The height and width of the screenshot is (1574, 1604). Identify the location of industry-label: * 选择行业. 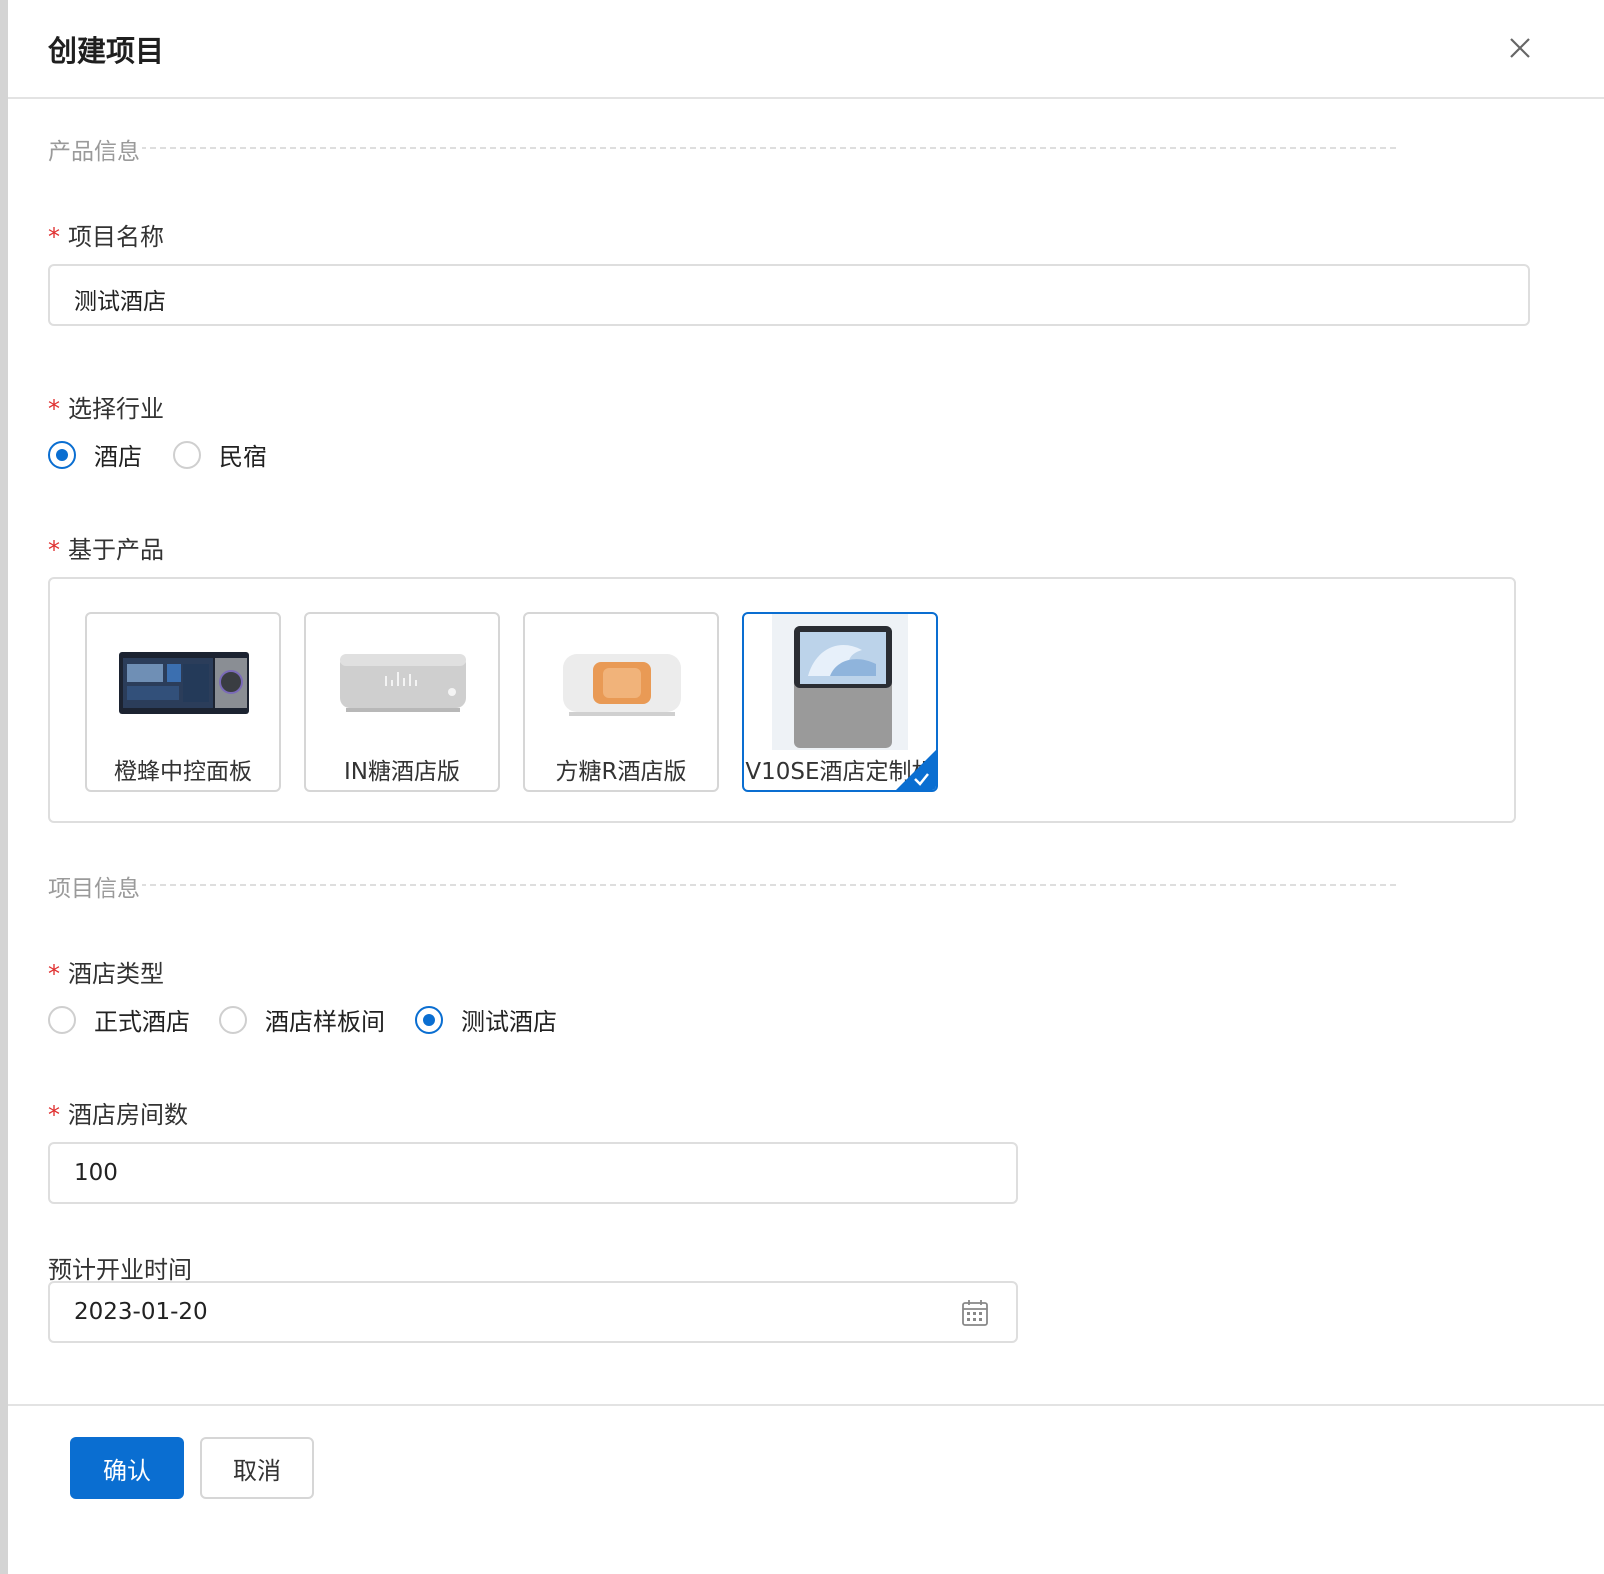
(106, 409).